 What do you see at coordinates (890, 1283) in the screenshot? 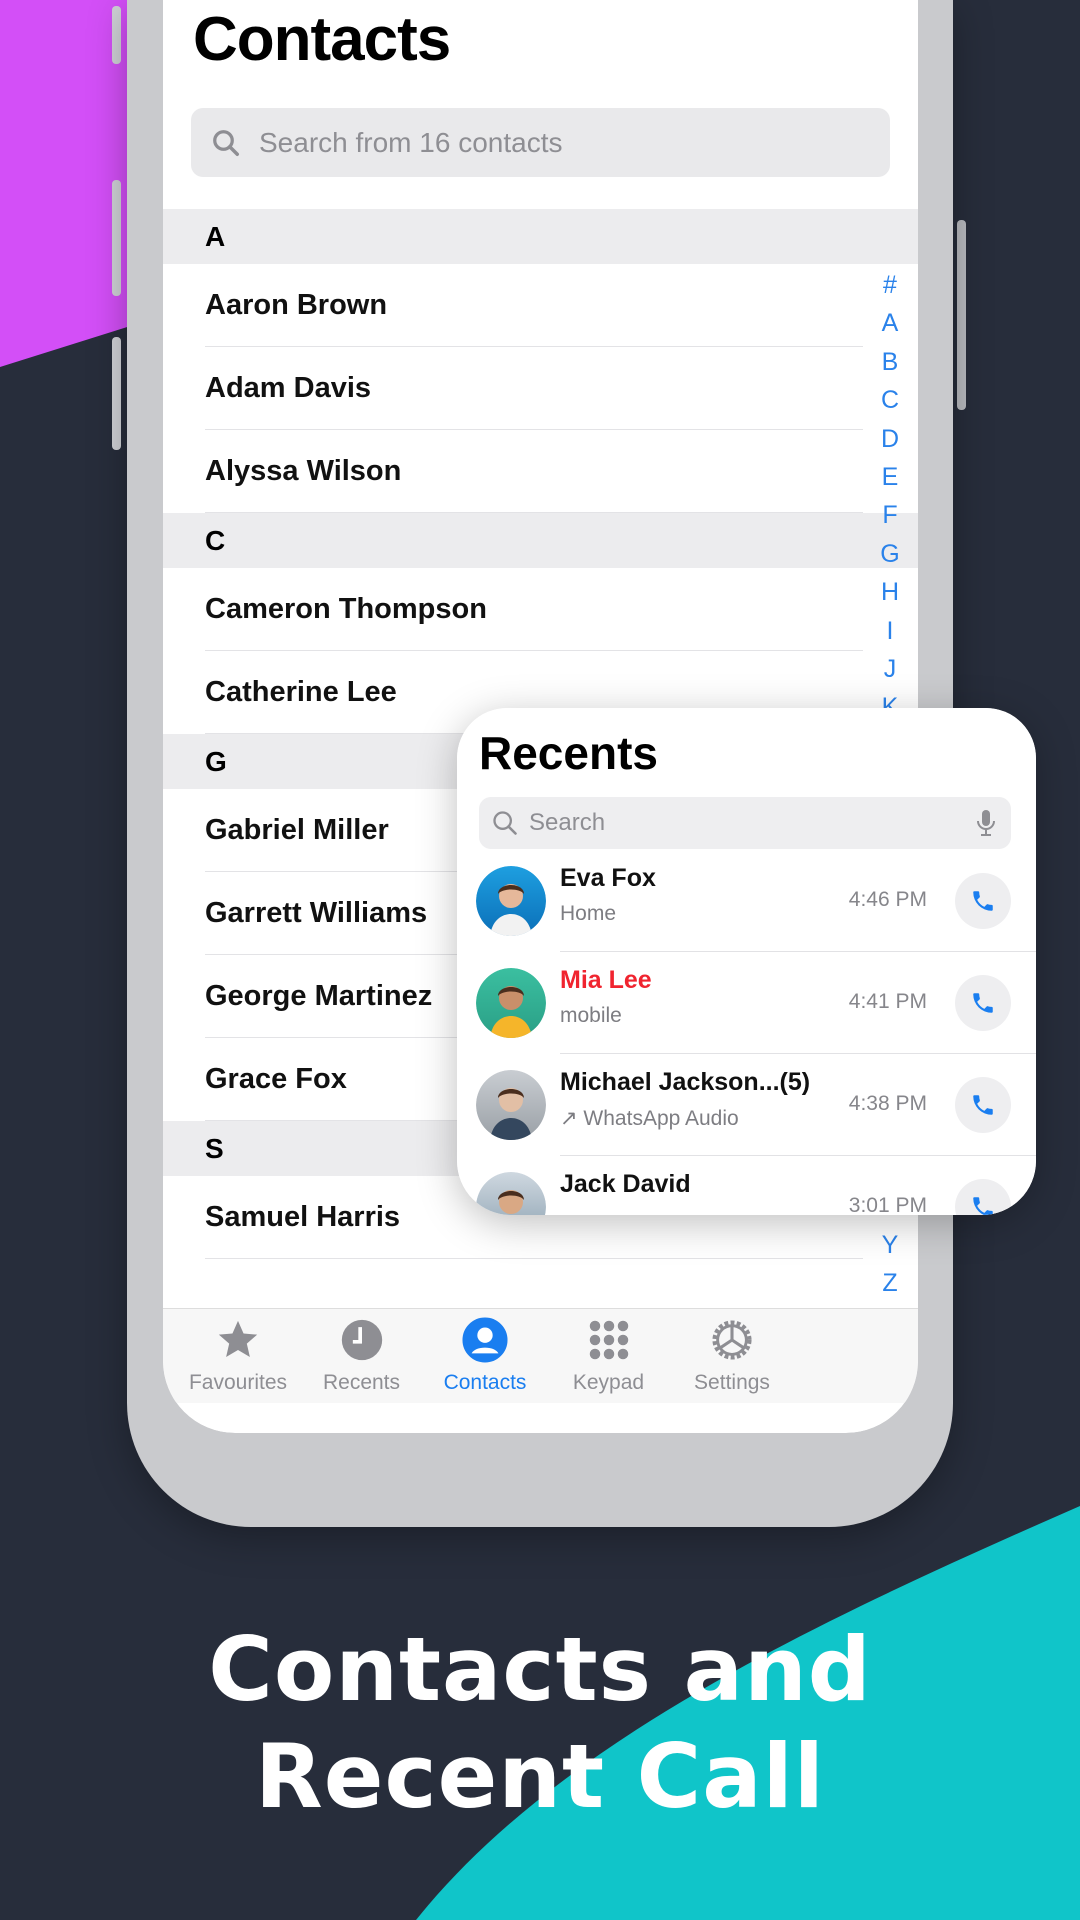
I see `index-letter-z: Z` at bounding box center [890, 1283].